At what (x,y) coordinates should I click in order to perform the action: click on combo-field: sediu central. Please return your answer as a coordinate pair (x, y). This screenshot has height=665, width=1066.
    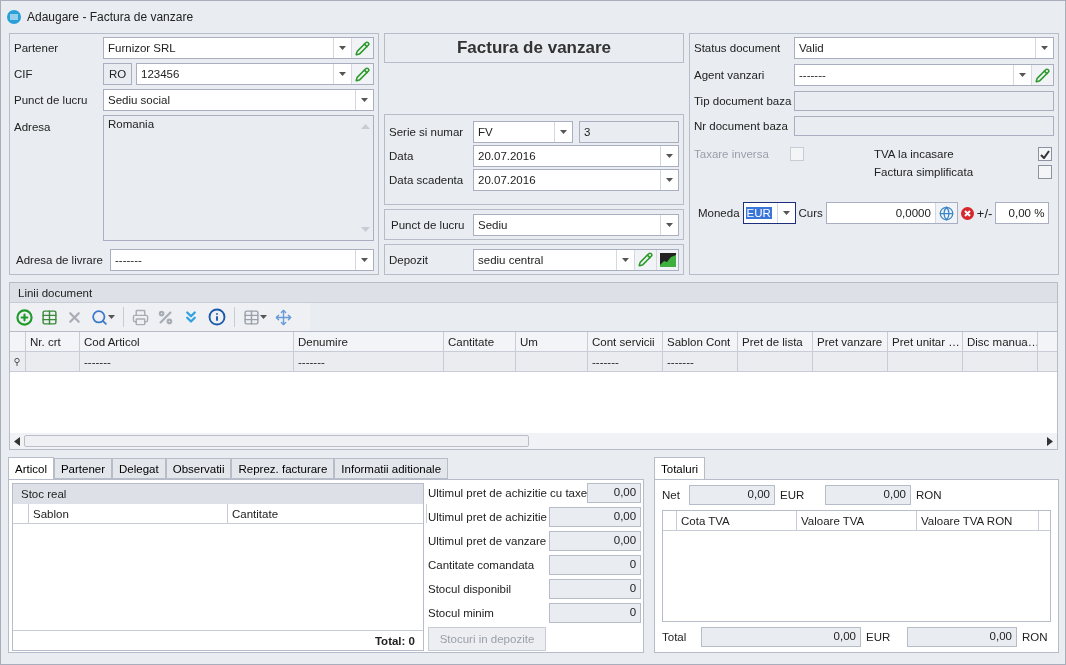
    Looking at the image, I should click on (576, 259).